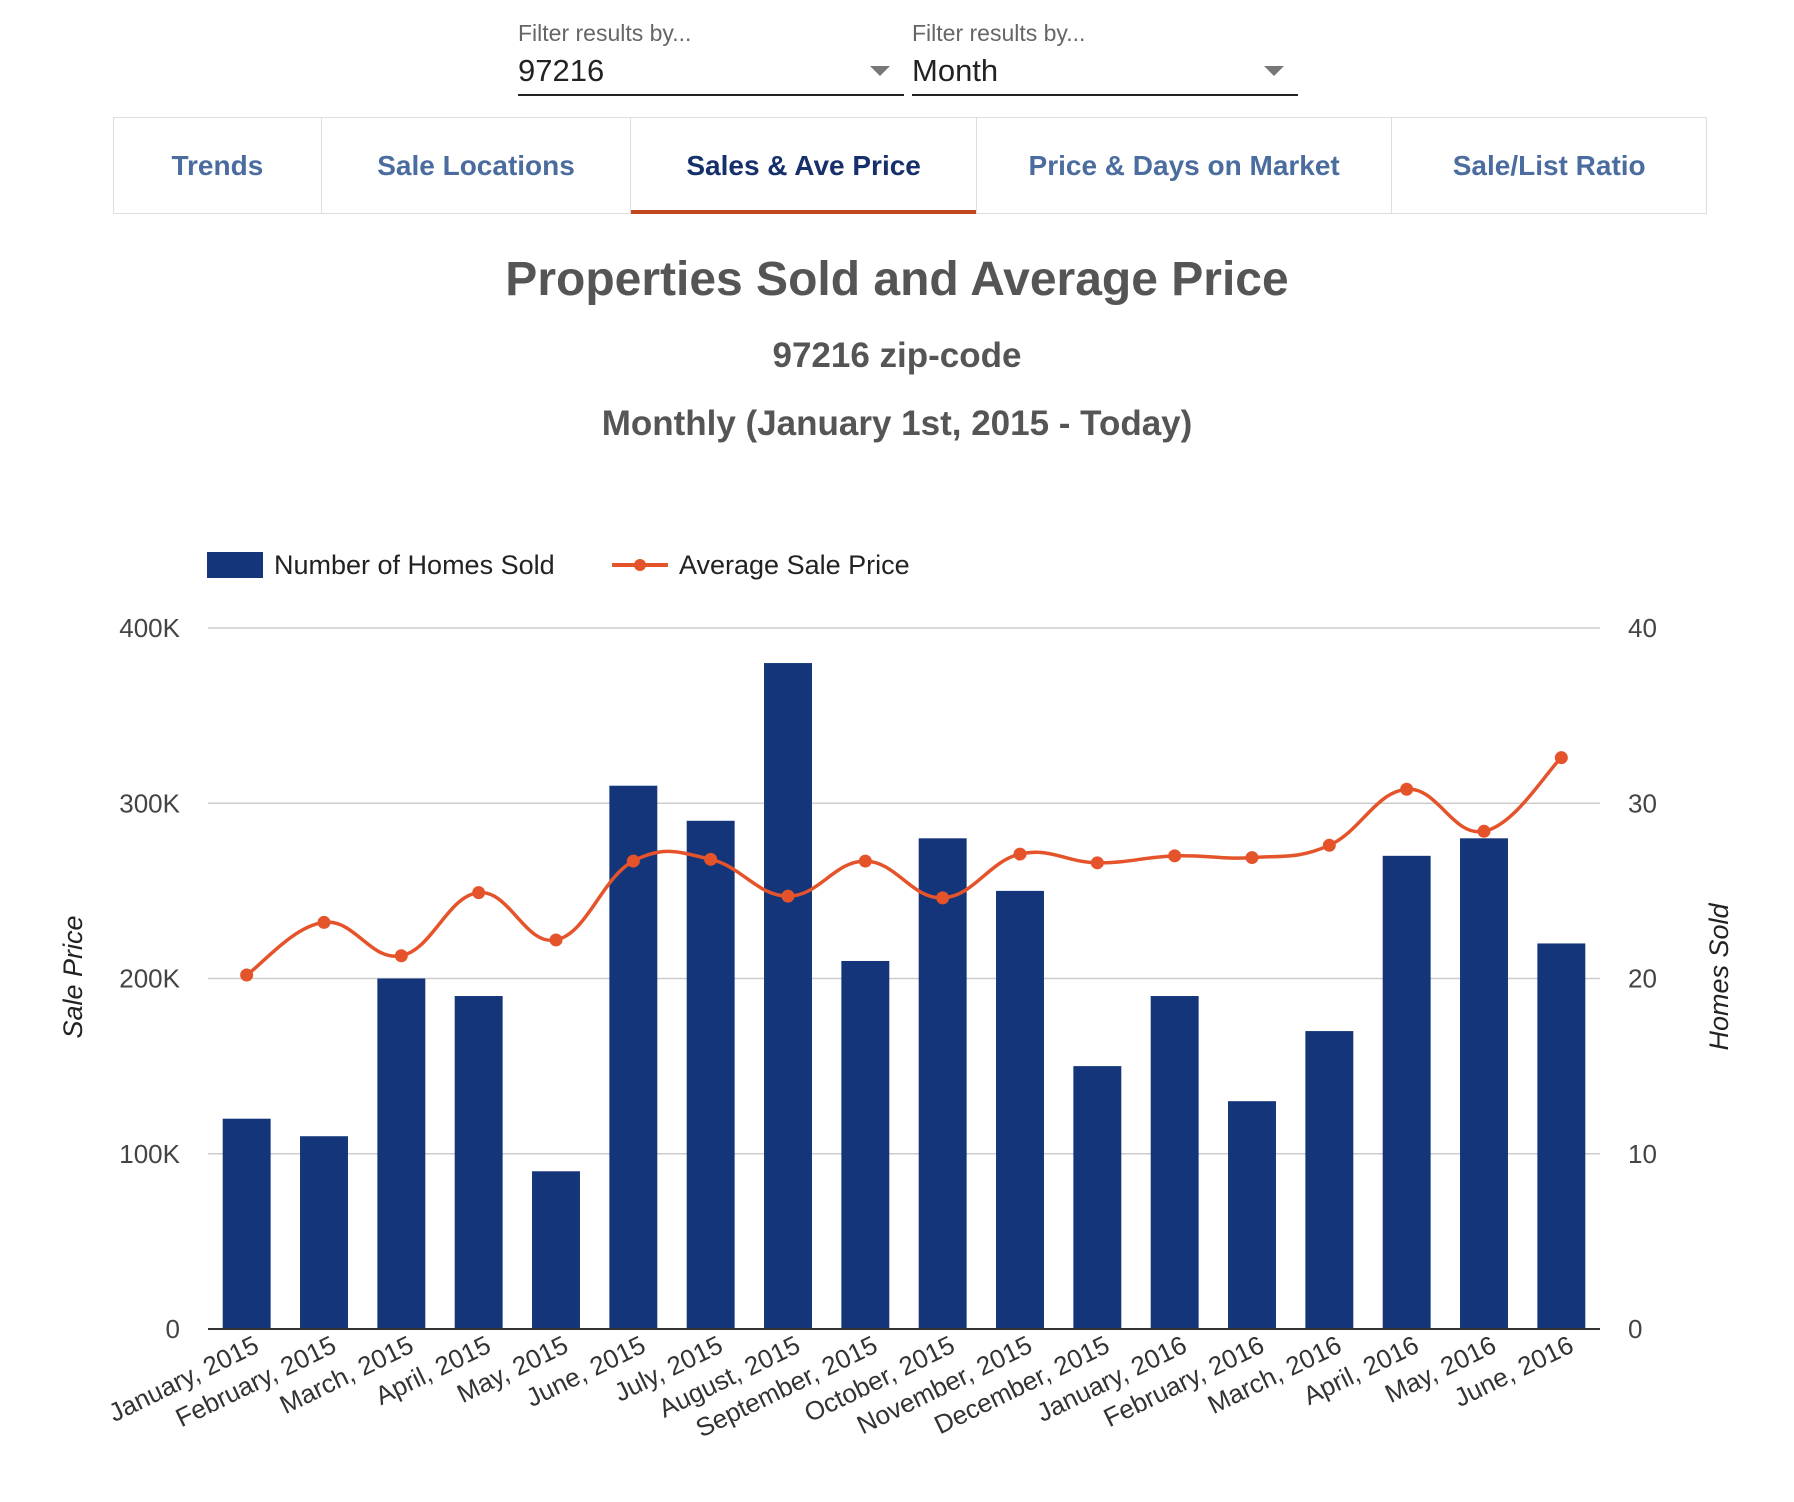  I want to click on chart-title: Properties Sold and Average Price, so click(897, 279).